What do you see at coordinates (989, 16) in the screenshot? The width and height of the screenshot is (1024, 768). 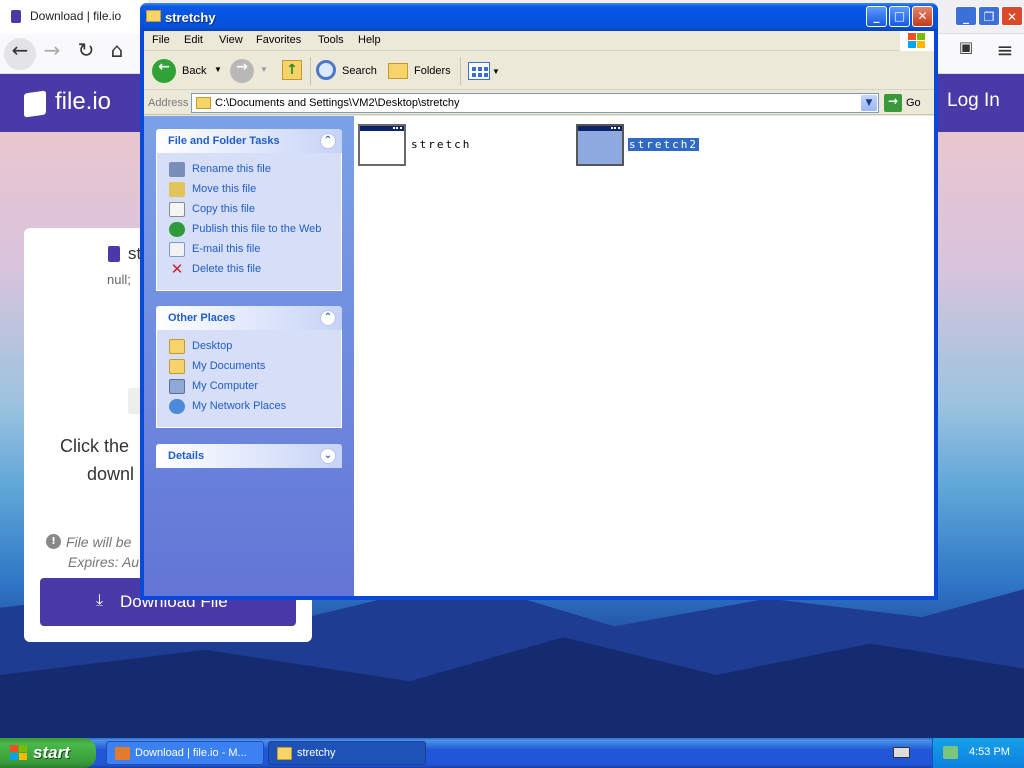 I see `restore-icon: ❐` at bounding box center [989, 16].